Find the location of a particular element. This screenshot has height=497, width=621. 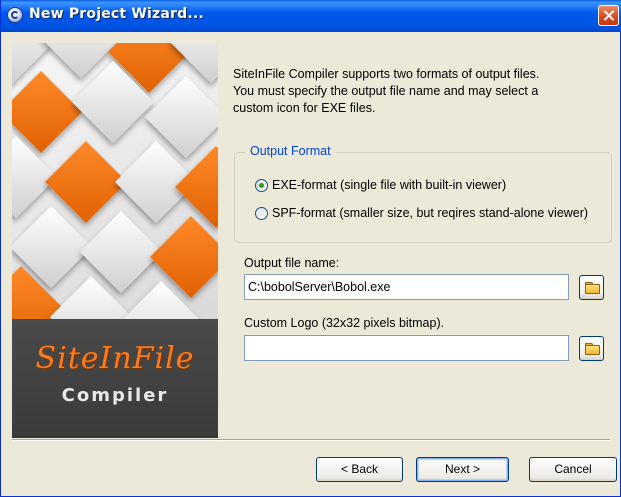

separator is located at coordinates (311, 440).